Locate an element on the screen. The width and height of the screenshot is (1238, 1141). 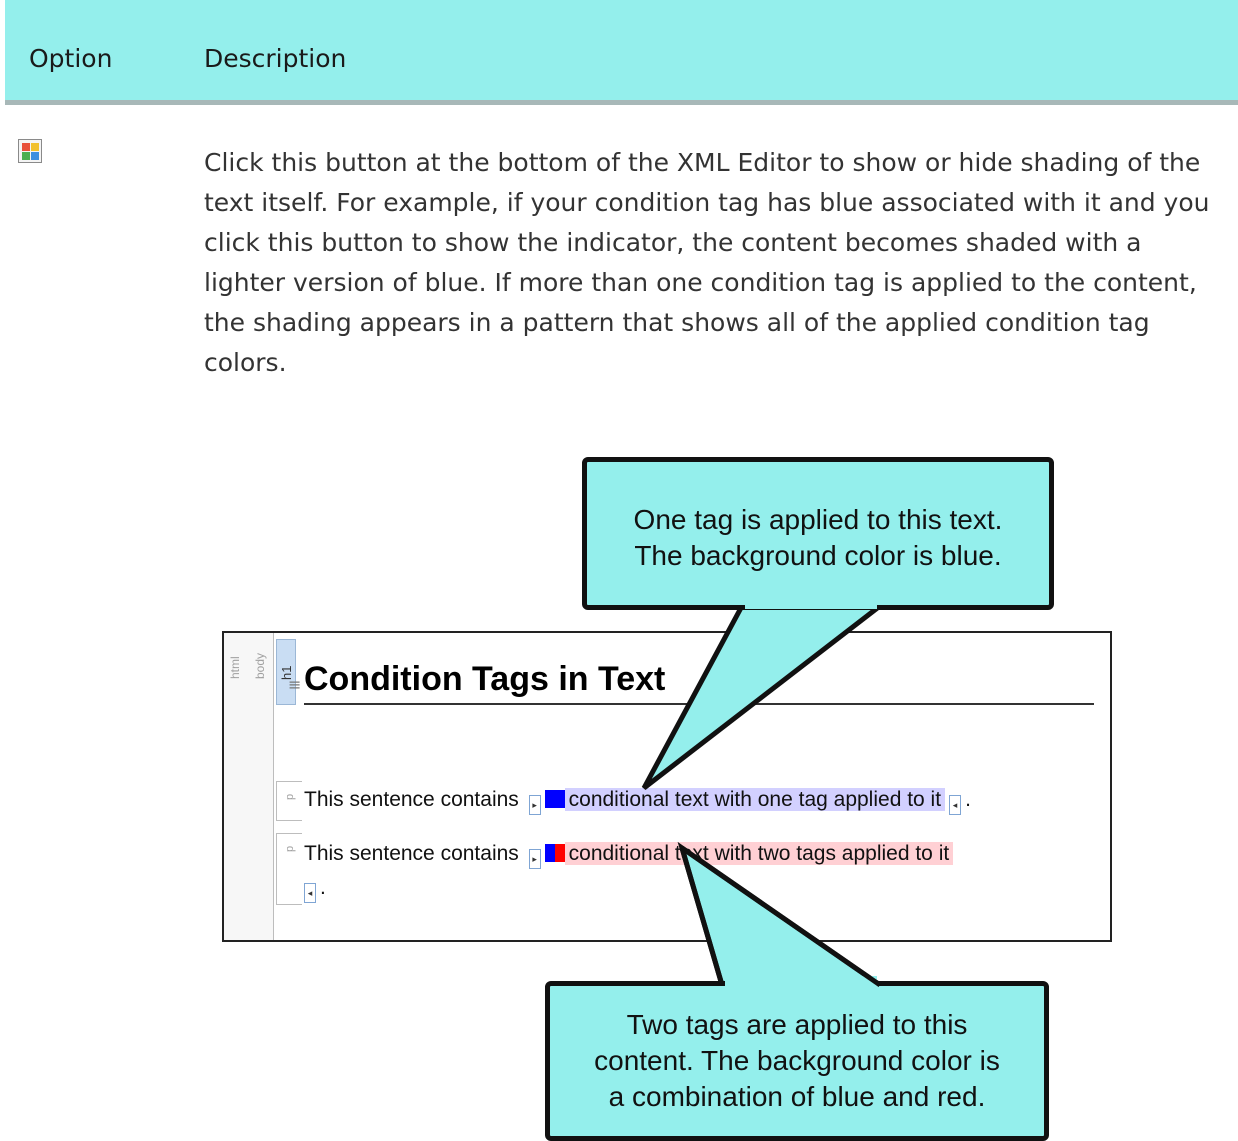
html-structure-bar: html is located at coordinates (236, 786).